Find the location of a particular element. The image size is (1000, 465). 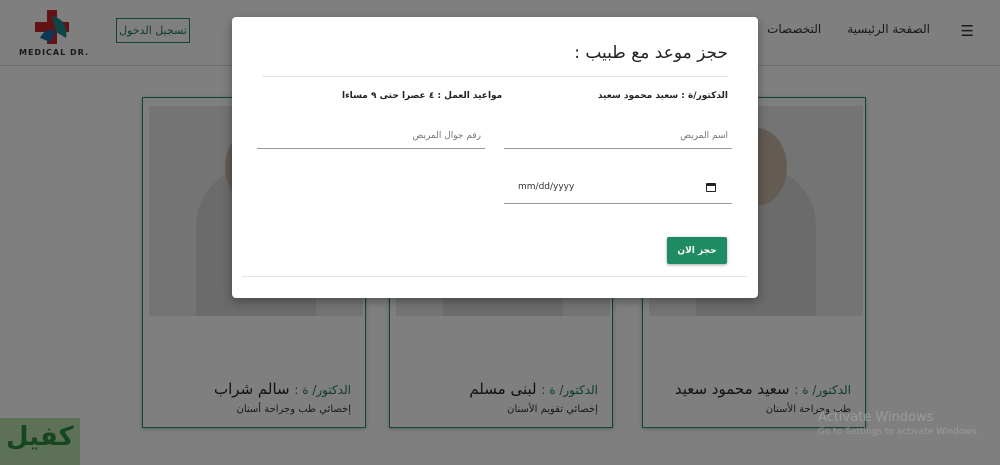

date-placeholder: mm/dd/yyyy is located at coordinates (546, 187).